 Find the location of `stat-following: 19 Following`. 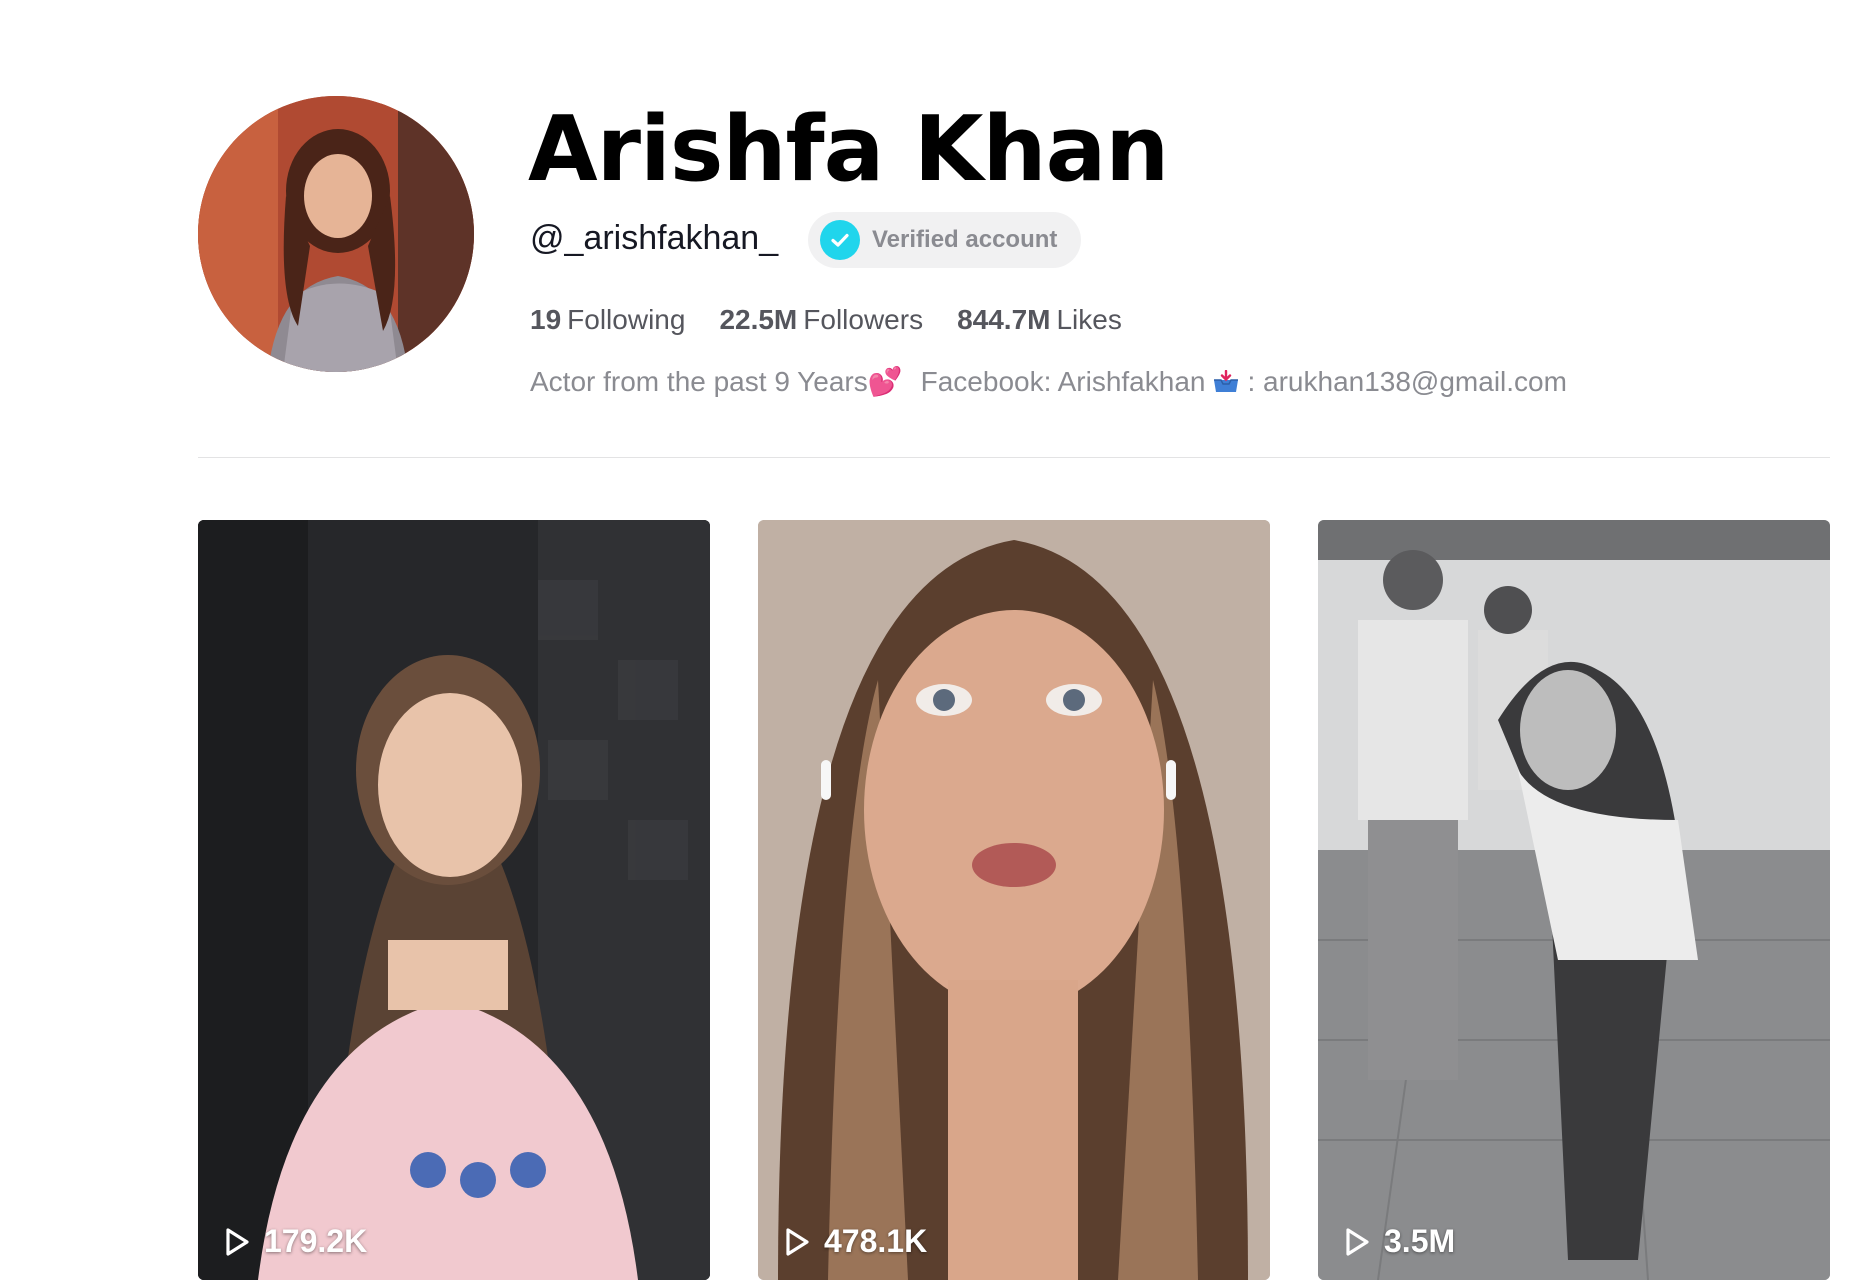

stat-following: 19 Following is located at coordinates (607, 320).